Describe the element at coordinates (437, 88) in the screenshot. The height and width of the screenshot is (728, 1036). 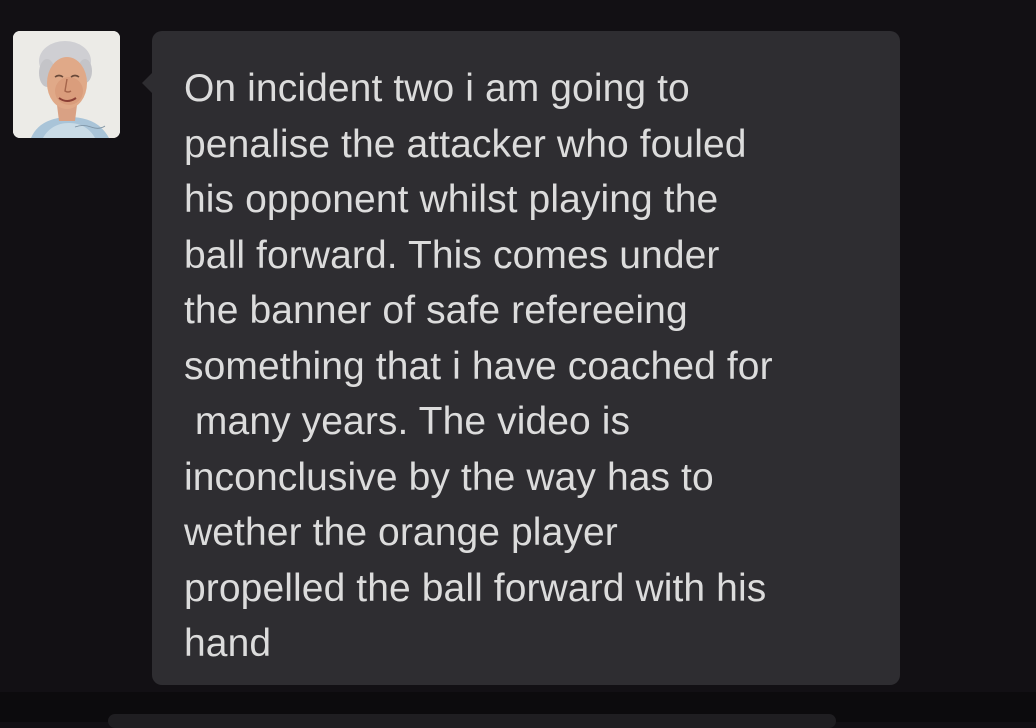
I see `message-line: On incident two i am going to` at that location.